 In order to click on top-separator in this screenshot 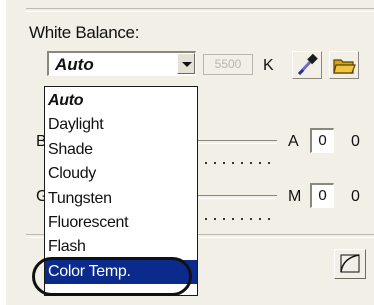, I will do `click(200, 10)`.